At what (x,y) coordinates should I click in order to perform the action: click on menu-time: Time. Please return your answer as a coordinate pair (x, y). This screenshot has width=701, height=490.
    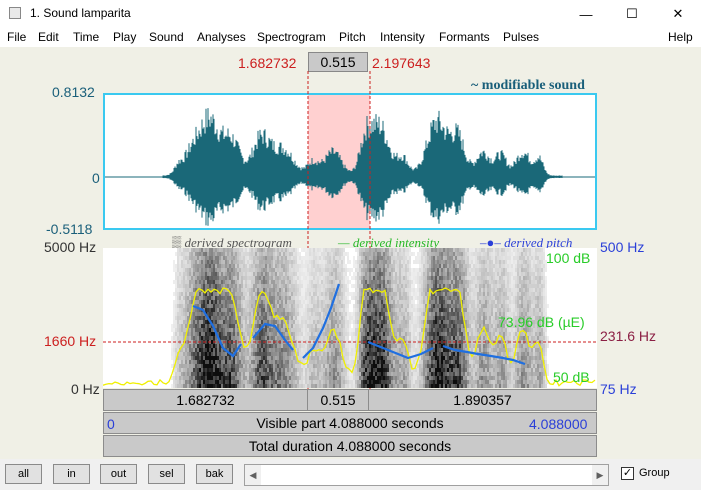
    Looking at the image, I should click on (86, 37).